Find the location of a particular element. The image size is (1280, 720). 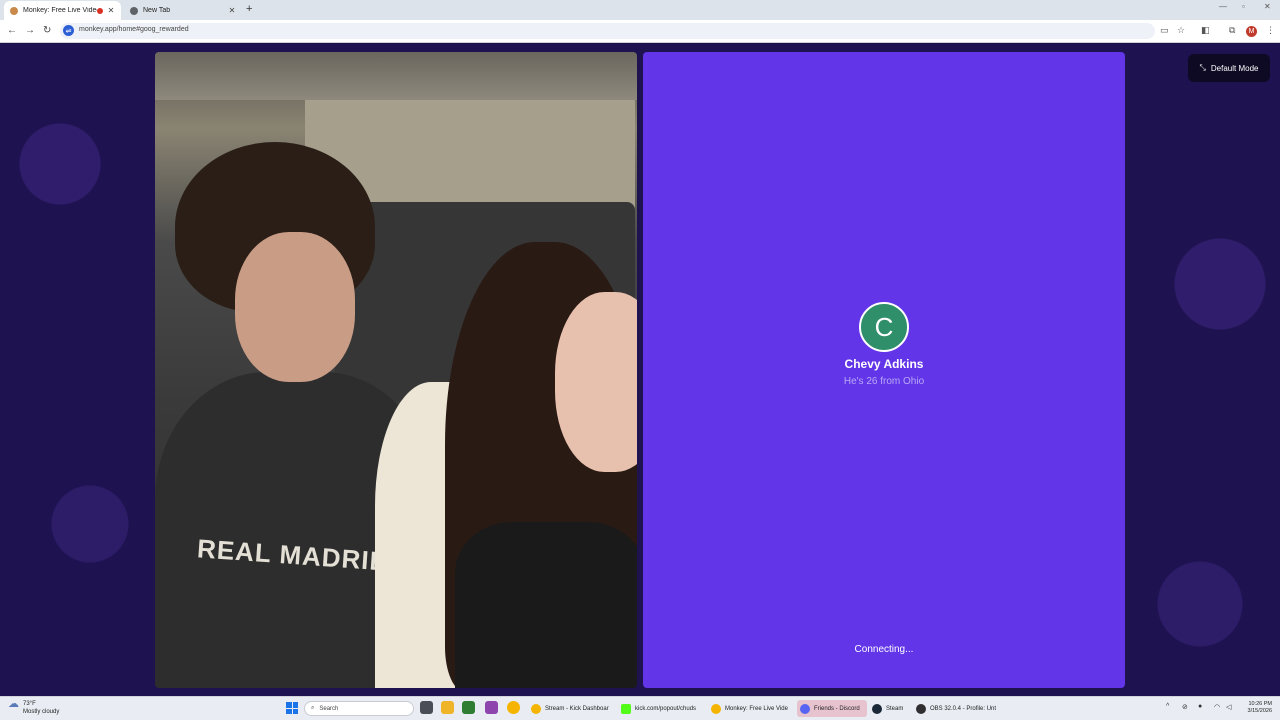

peer-name: Chevy Adkins is located at coordinates (884, 364).